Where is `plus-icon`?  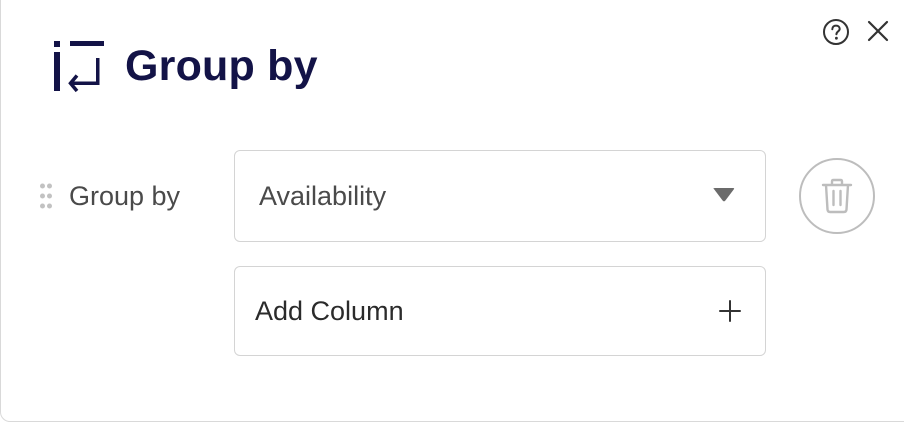
plus-icon is located at coordinates (730, 311).